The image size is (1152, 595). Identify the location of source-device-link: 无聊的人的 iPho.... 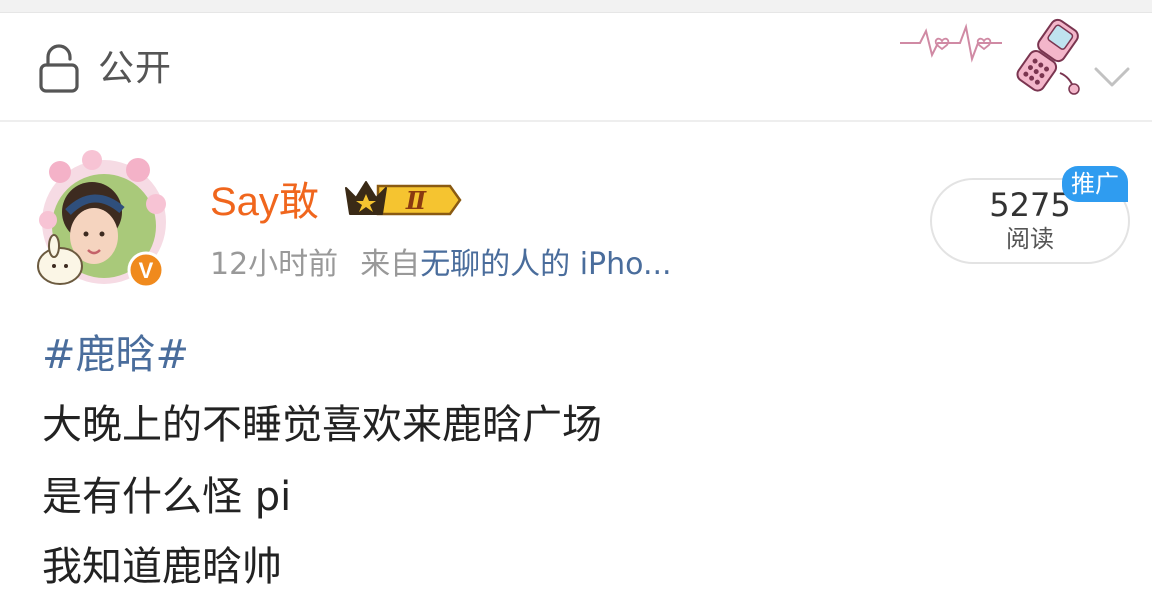
(545, 264).